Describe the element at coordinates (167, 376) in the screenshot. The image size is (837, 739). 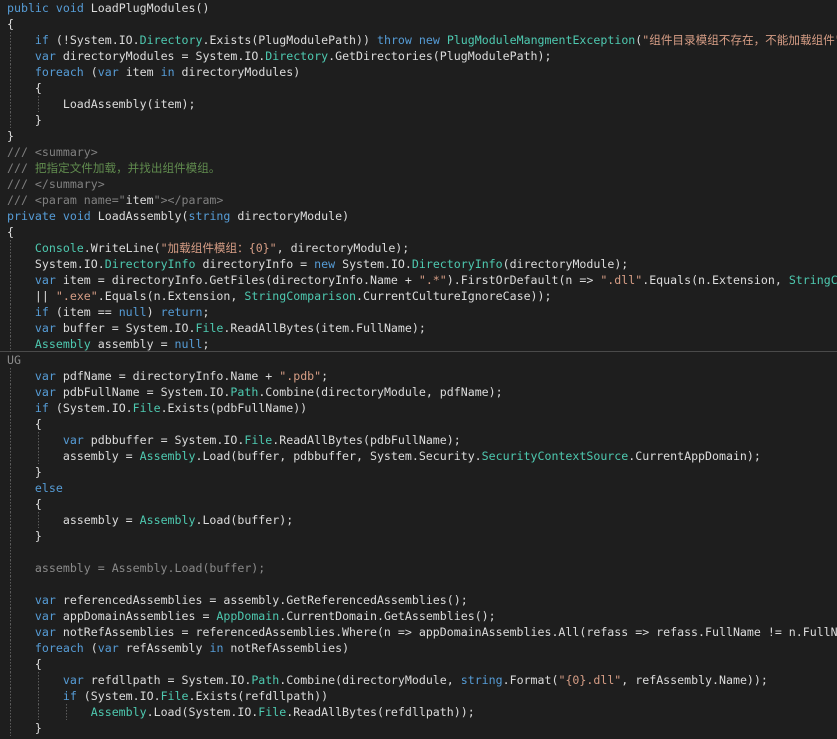
I see `code-token-txt: pdfName = directoryInfo.Name +` at that location.